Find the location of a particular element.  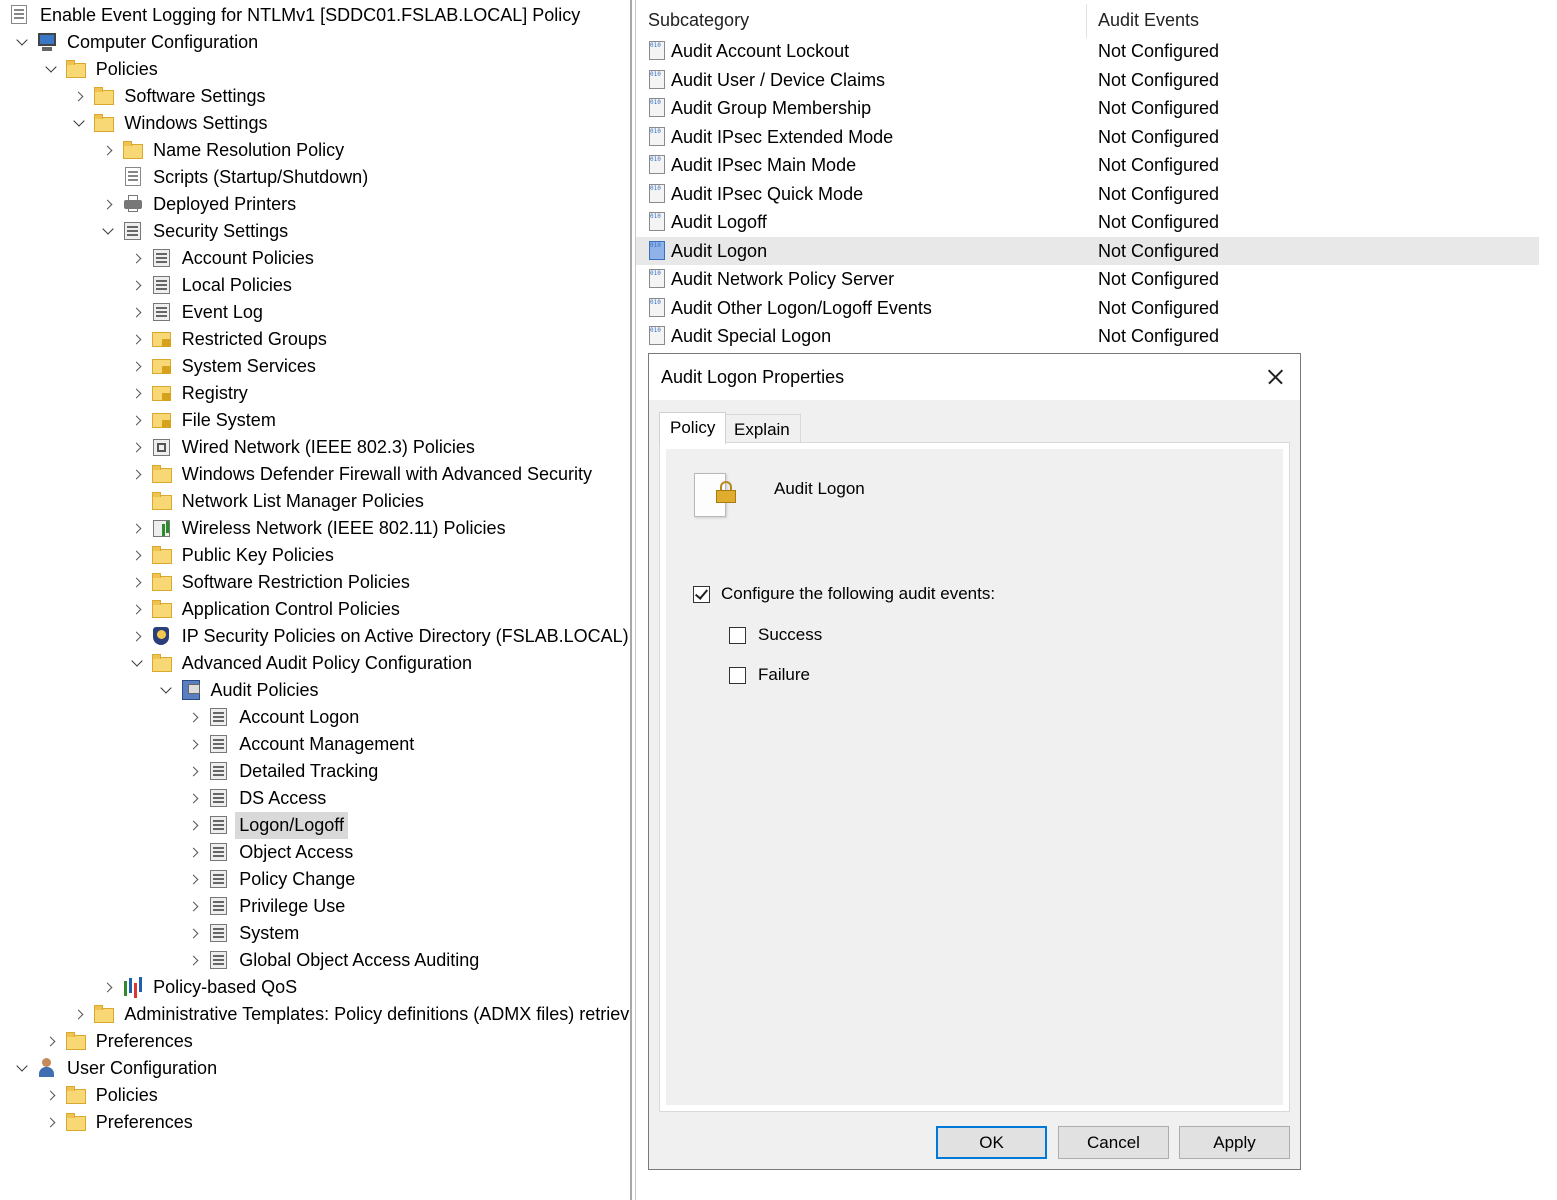

tree-item: Advanced Audit Policy Configuration is located at coordinates (315, 663).